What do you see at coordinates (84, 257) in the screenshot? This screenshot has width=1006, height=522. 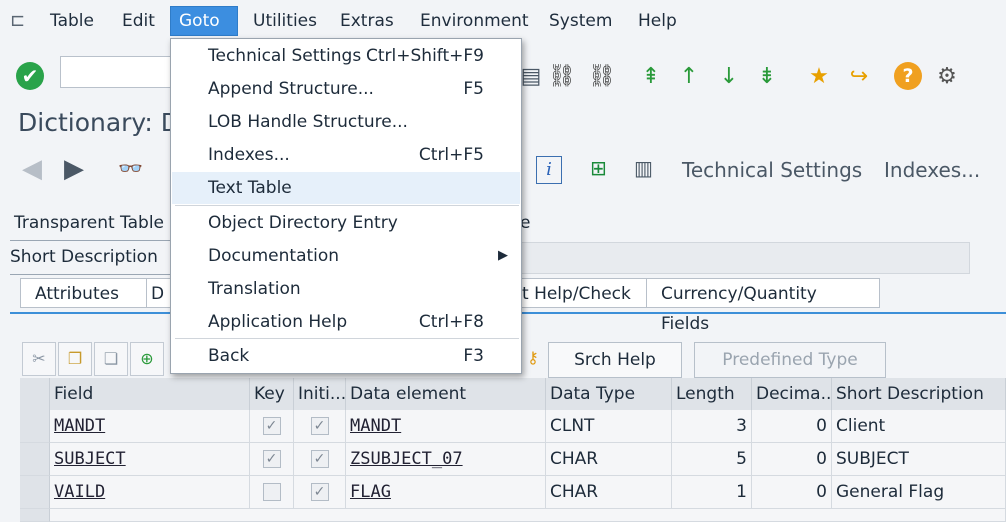 I see `short-description-label: Short Description` at bounding box center [84, 257].